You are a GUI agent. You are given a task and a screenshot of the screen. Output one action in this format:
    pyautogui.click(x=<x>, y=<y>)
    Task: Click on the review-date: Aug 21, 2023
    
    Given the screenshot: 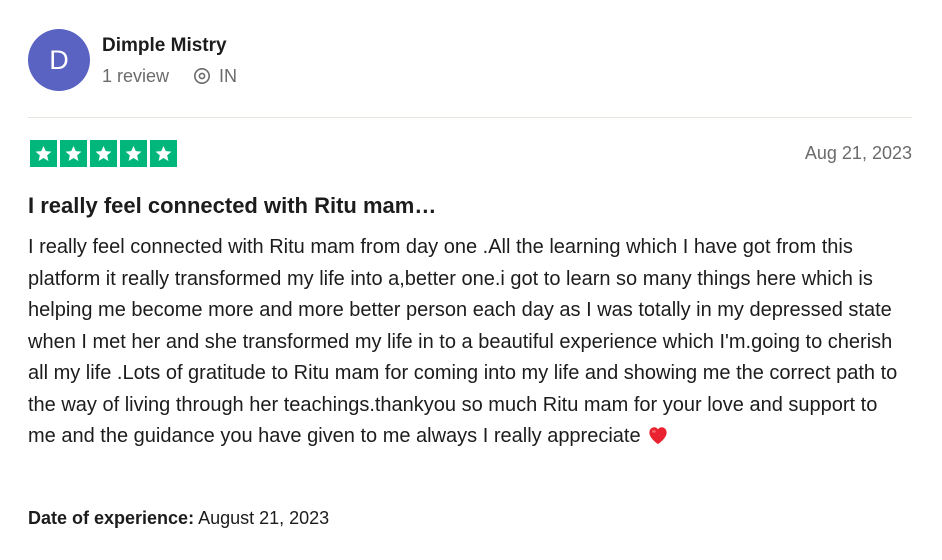 What is the action you would take?
    pyautogui.click(x=858, y=153)
    